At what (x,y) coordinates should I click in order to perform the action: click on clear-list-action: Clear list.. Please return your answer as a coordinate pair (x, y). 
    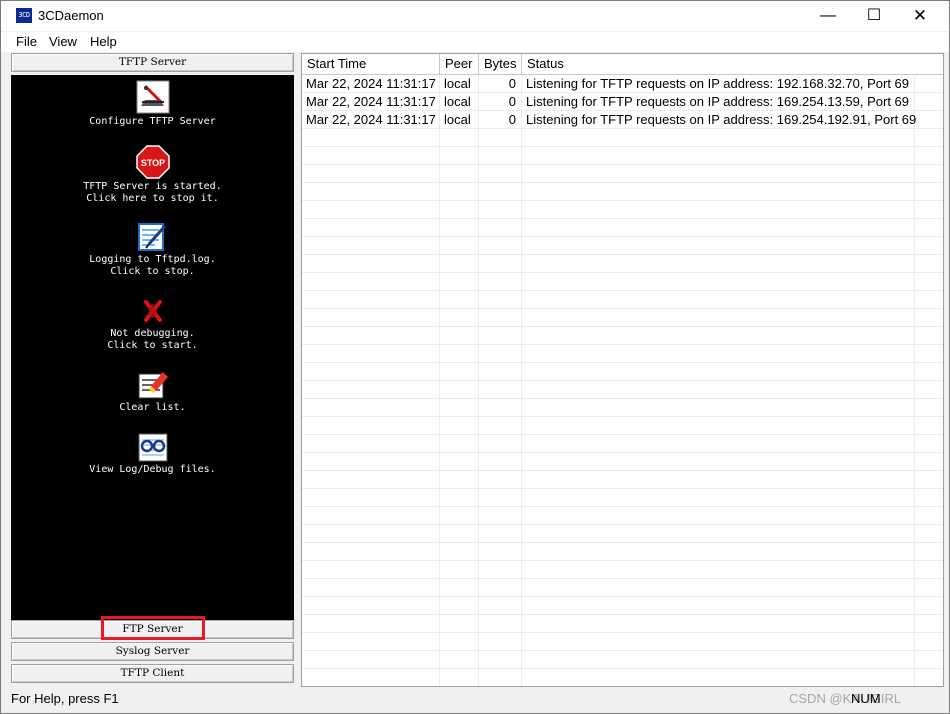
    Looking at the image, I should click on (152, 391).